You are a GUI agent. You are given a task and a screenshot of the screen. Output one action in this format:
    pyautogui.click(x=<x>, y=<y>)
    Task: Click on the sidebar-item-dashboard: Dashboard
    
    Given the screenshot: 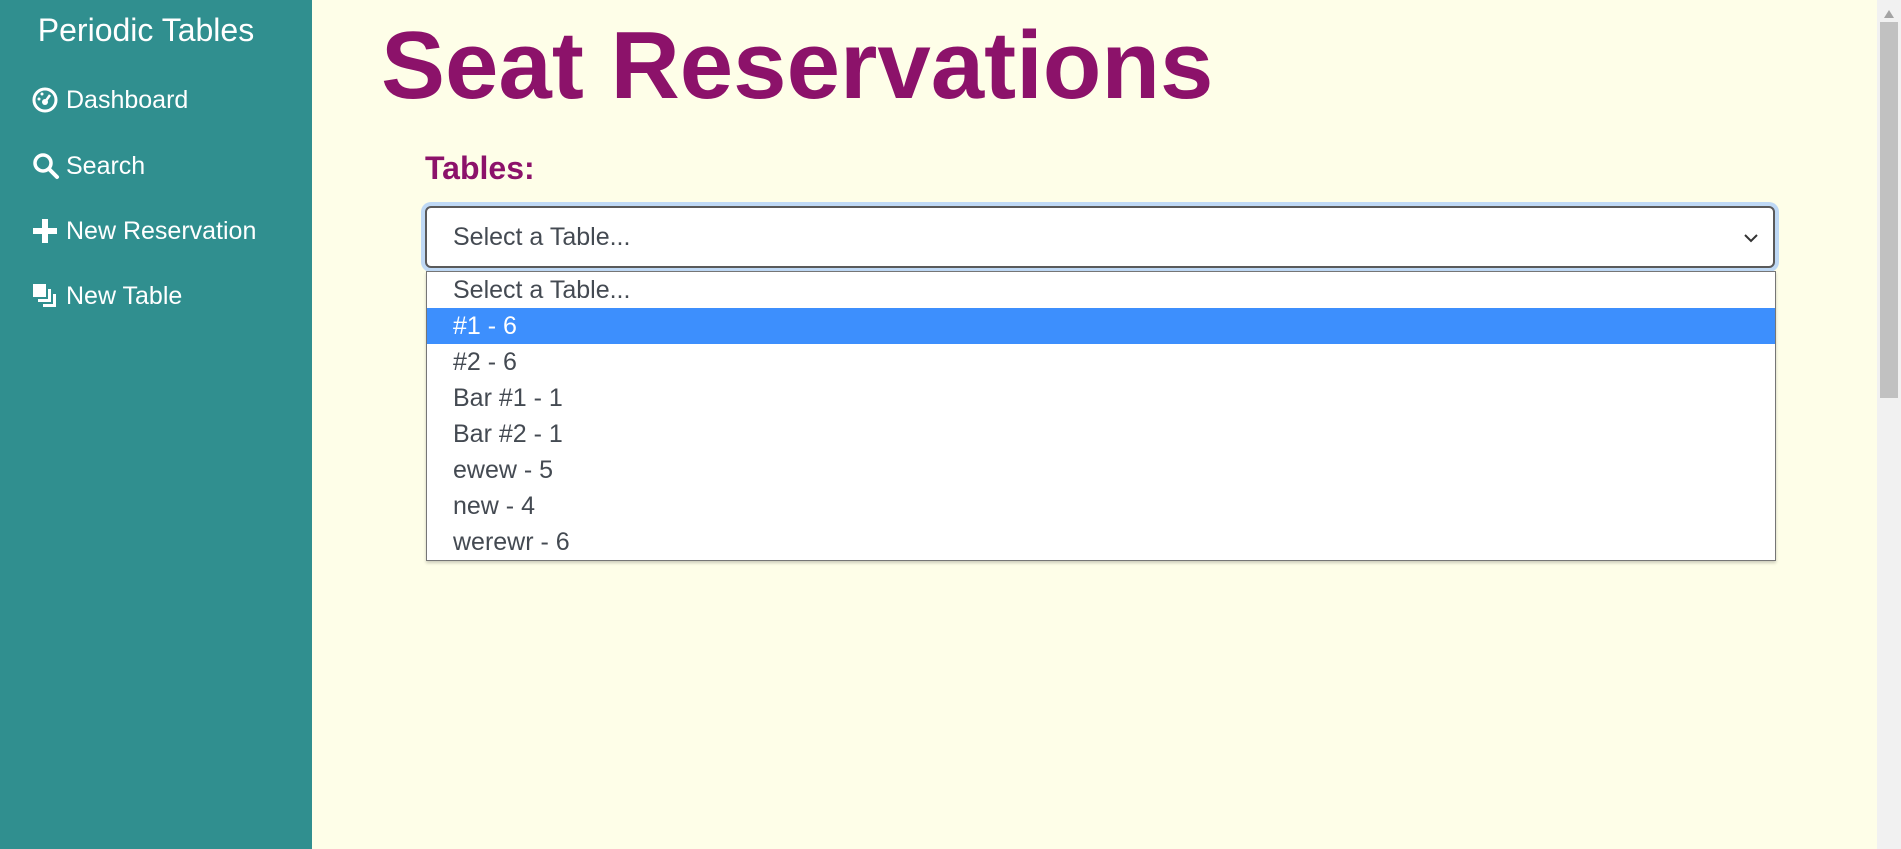 What is the action you would take?
    pyautogui.click(x=110, y=100)
    